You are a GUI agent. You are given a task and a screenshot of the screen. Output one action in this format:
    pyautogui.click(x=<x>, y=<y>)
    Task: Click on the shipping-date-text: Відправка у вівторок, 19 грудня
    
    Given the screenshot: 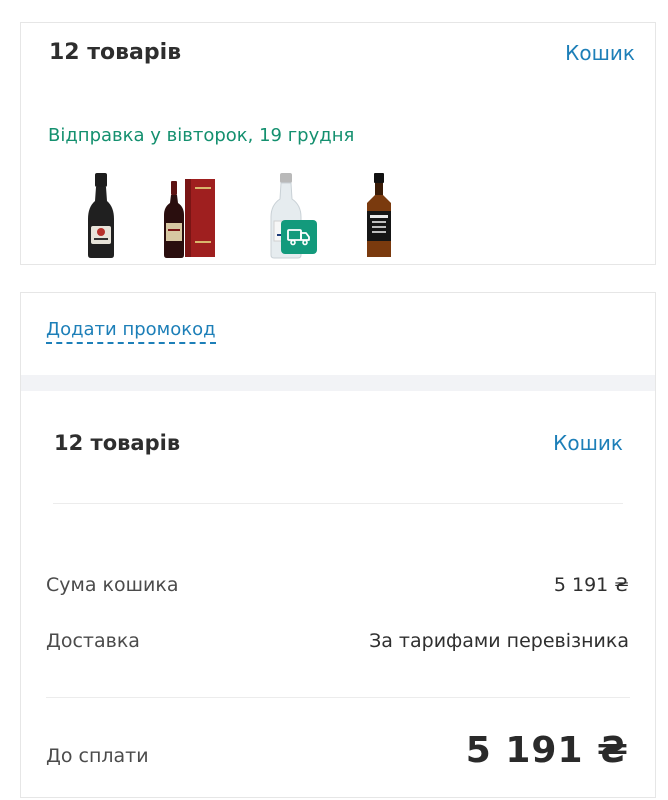 What is the action you would take?
    pyautogui.click(x=201, y=135)
    